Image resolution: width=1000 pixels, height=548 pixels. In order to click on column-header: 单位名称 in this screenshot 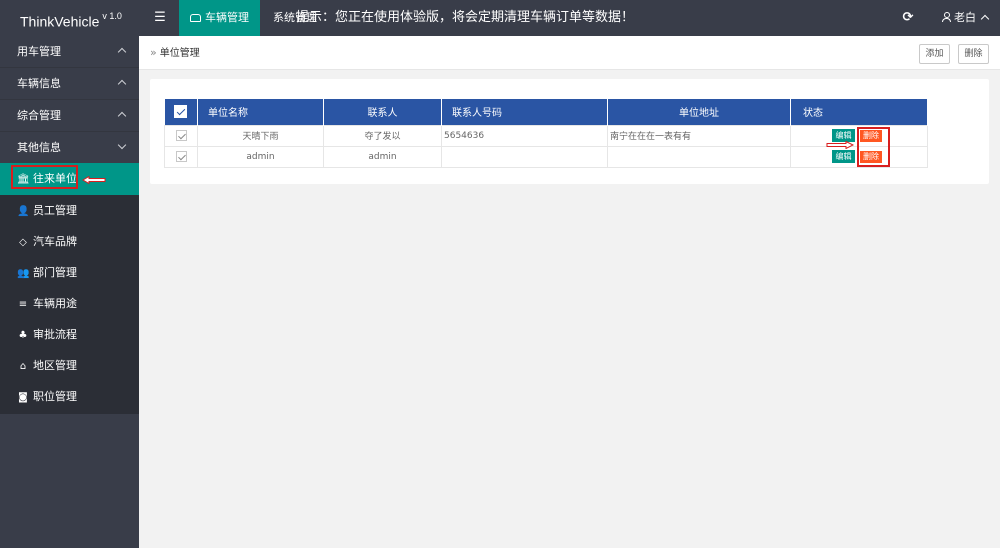, I will do `click(260, 112)`.